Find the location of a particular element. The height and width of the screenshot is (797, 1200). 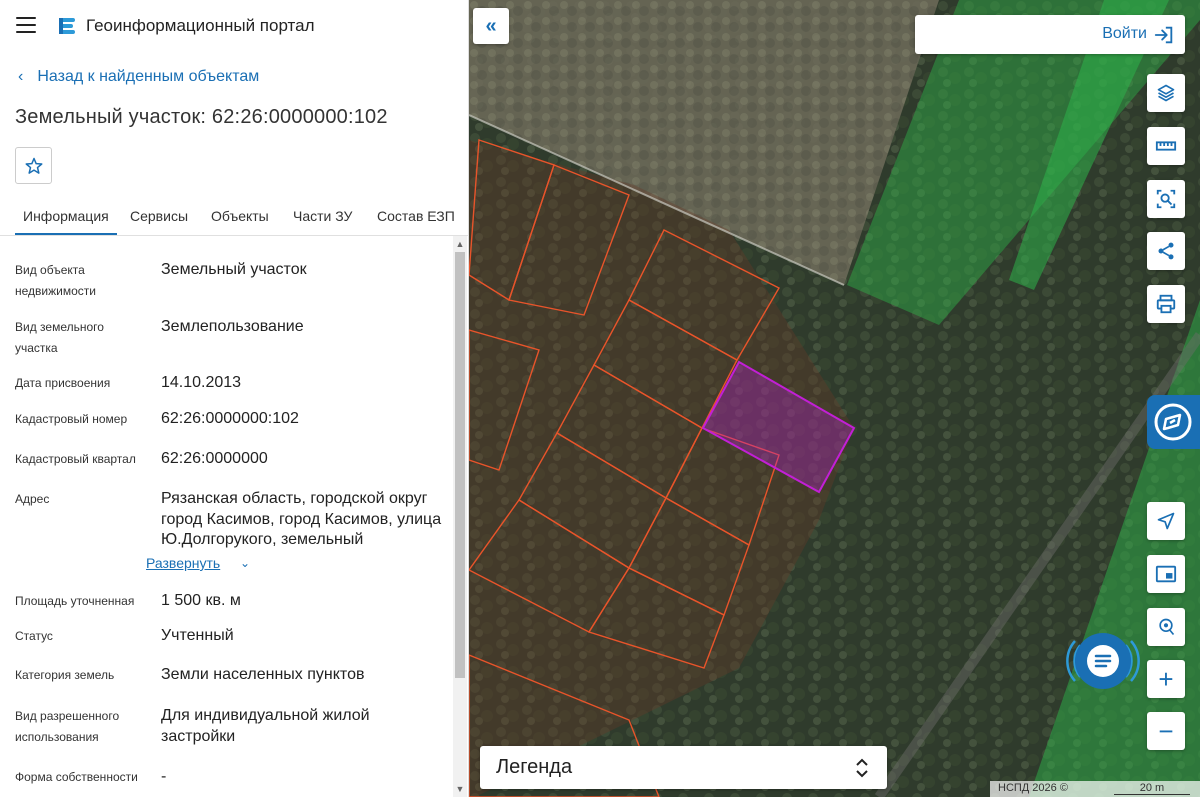

zoom-in-icon: + is located at coordinates (1166, 679).